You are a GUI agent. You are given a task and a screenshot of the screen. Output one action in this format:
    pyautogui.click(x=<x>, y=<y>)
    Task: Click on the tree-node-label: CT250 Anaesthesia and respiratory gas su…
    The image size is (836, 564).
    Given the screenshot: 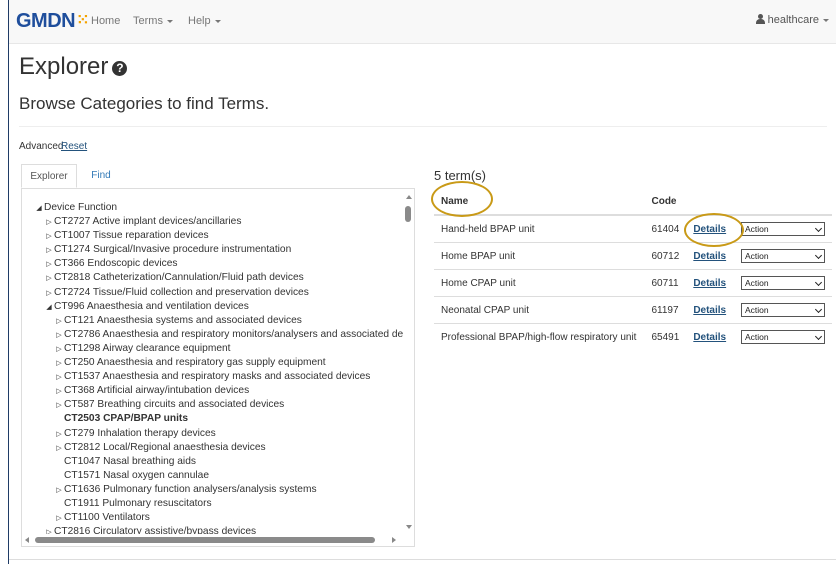 What is the action you would take?
    pyautogui.click(x=195, y=362)
    